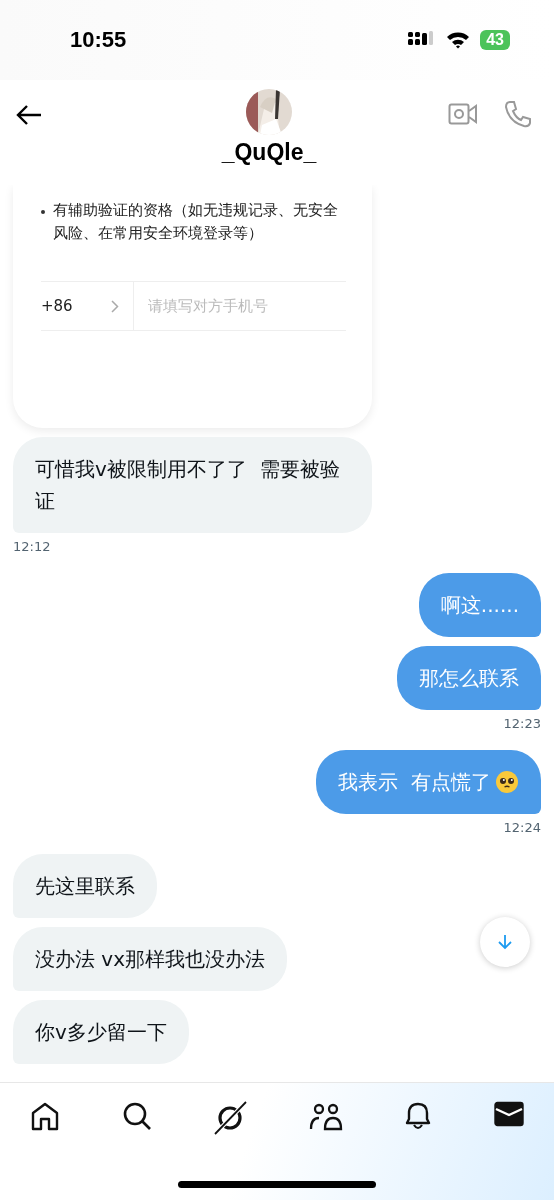  I want to click on message-time: 12:23, so click(522, 723).